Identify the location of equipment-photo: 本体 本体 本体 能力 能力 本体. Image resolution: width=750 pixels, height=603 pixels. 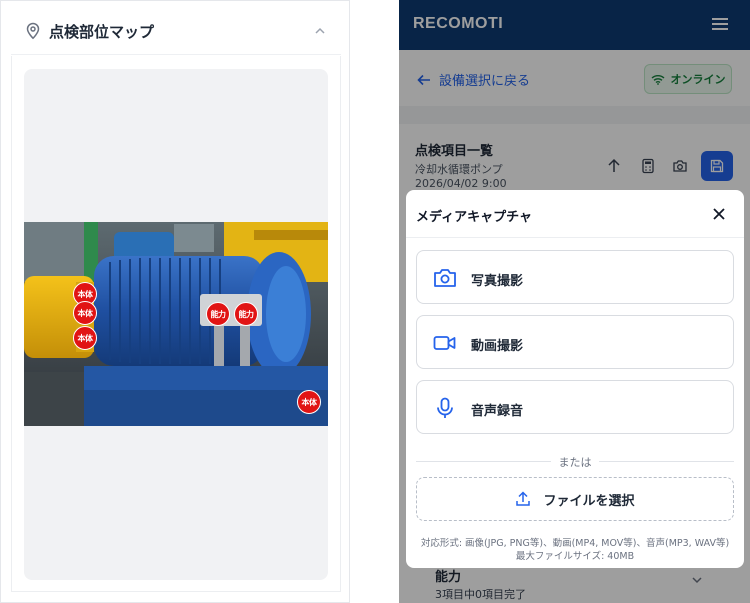
(176, 324).